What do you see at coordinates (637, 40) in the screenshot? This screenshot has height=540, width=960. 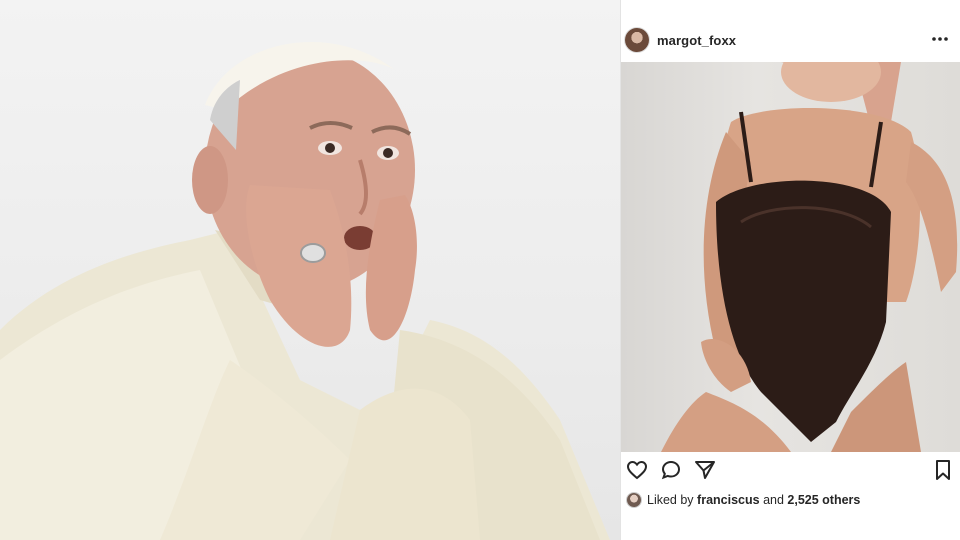 I see `user-avatar` at bounding box center [637, 40].